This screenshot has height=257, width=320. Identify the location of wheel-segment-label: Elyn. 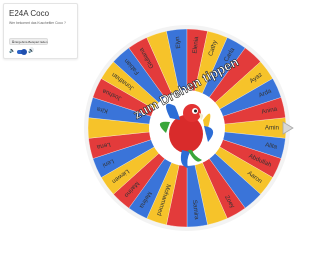
(178, 42).